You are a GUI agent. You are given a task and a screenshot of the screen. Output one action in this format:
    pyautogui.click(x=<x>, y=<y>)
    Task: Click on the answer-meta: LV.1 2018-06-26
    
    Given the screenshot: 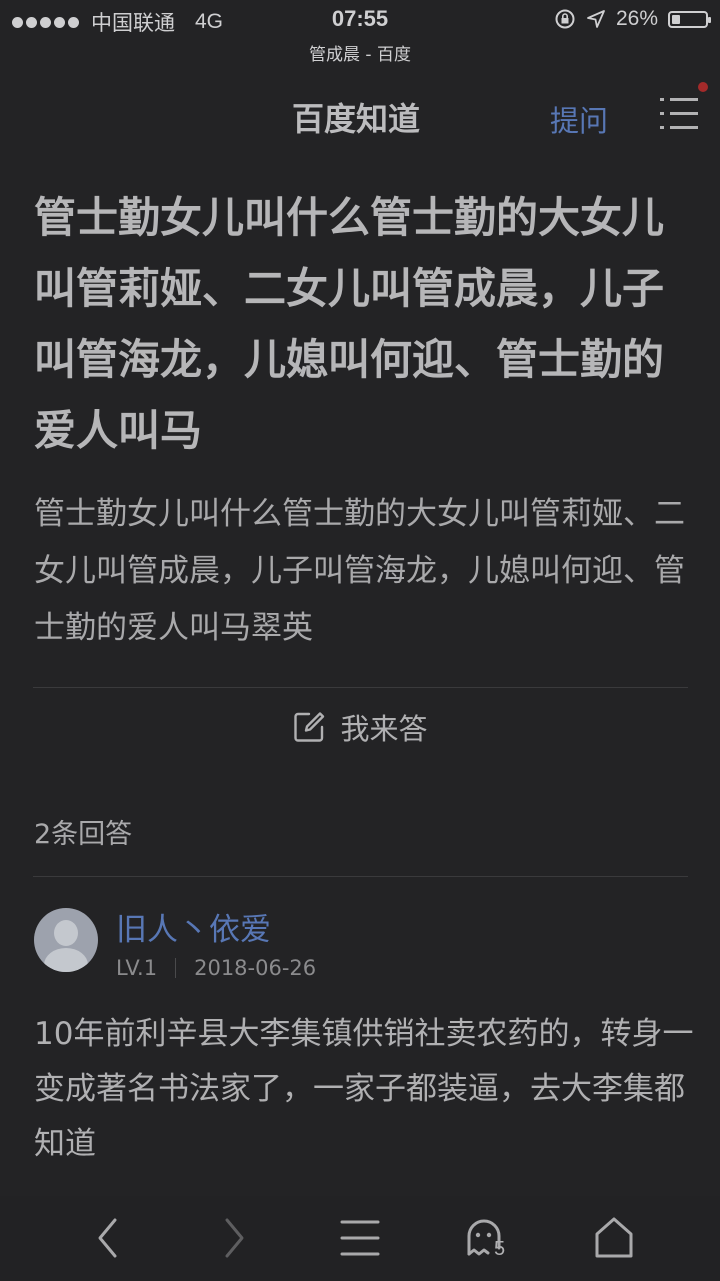 What is the action you would take?
    pyautogui.click(x=216, y=968)
    